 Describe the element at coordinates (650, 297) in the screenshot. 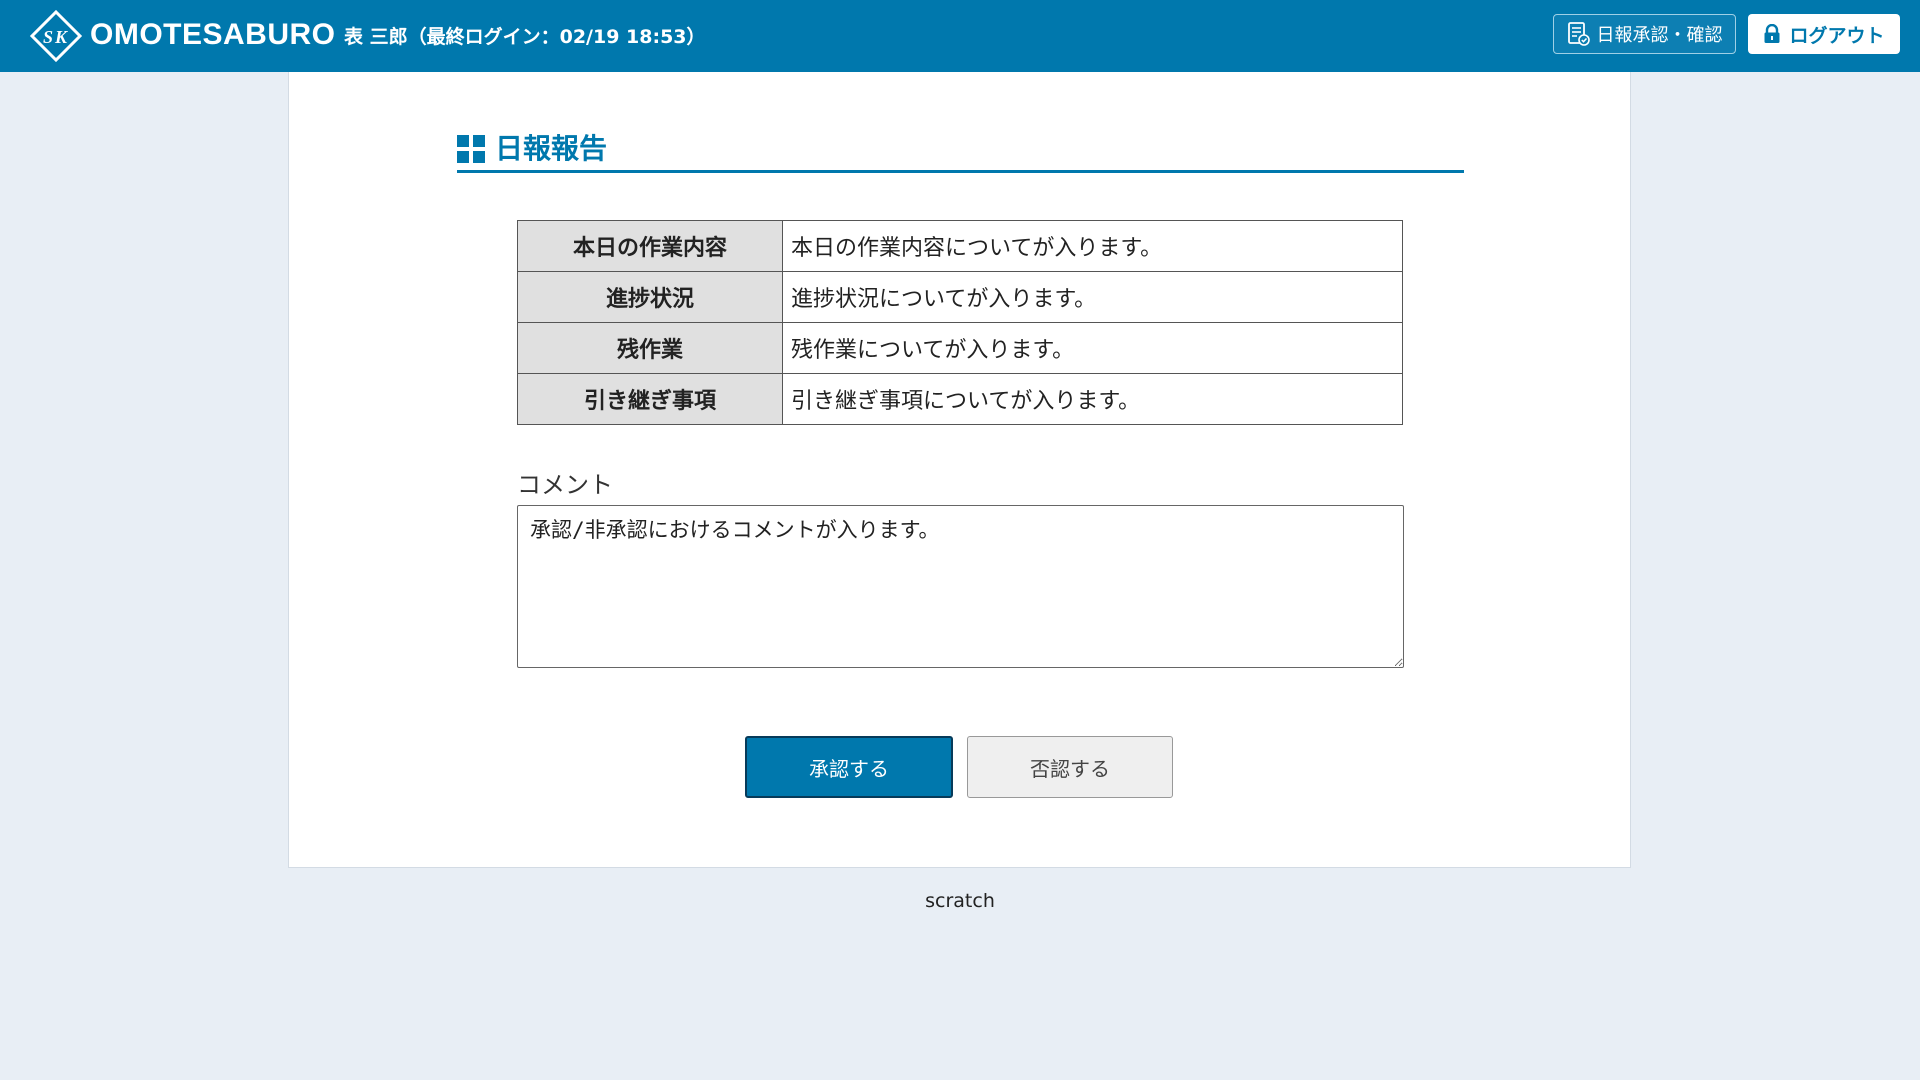

I see `row-label-progress: 進捗状況` at that location.